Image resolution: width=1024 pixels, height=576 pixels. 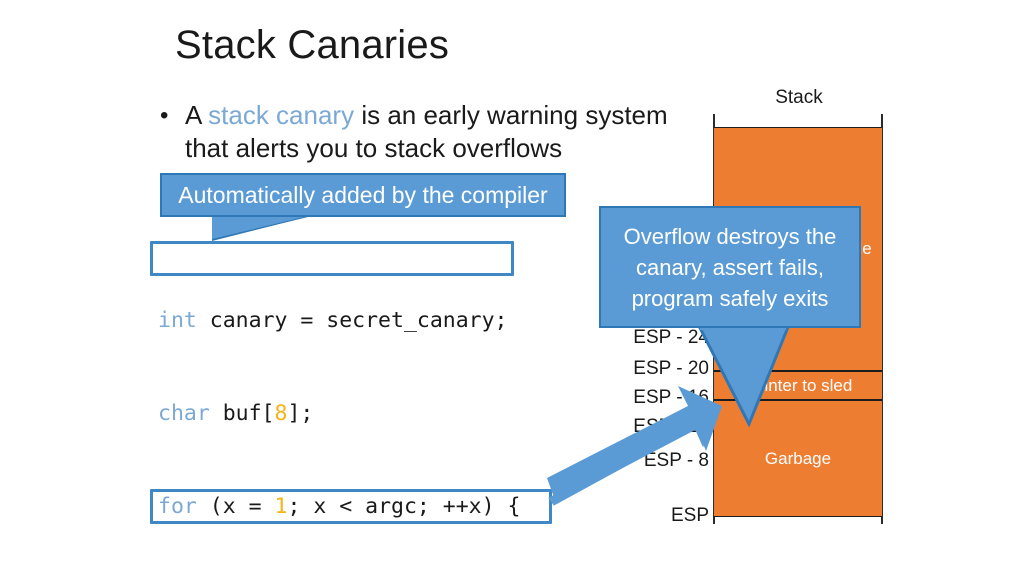 I want to click on code-line-2-b: ];, so click(x=300, y=413).